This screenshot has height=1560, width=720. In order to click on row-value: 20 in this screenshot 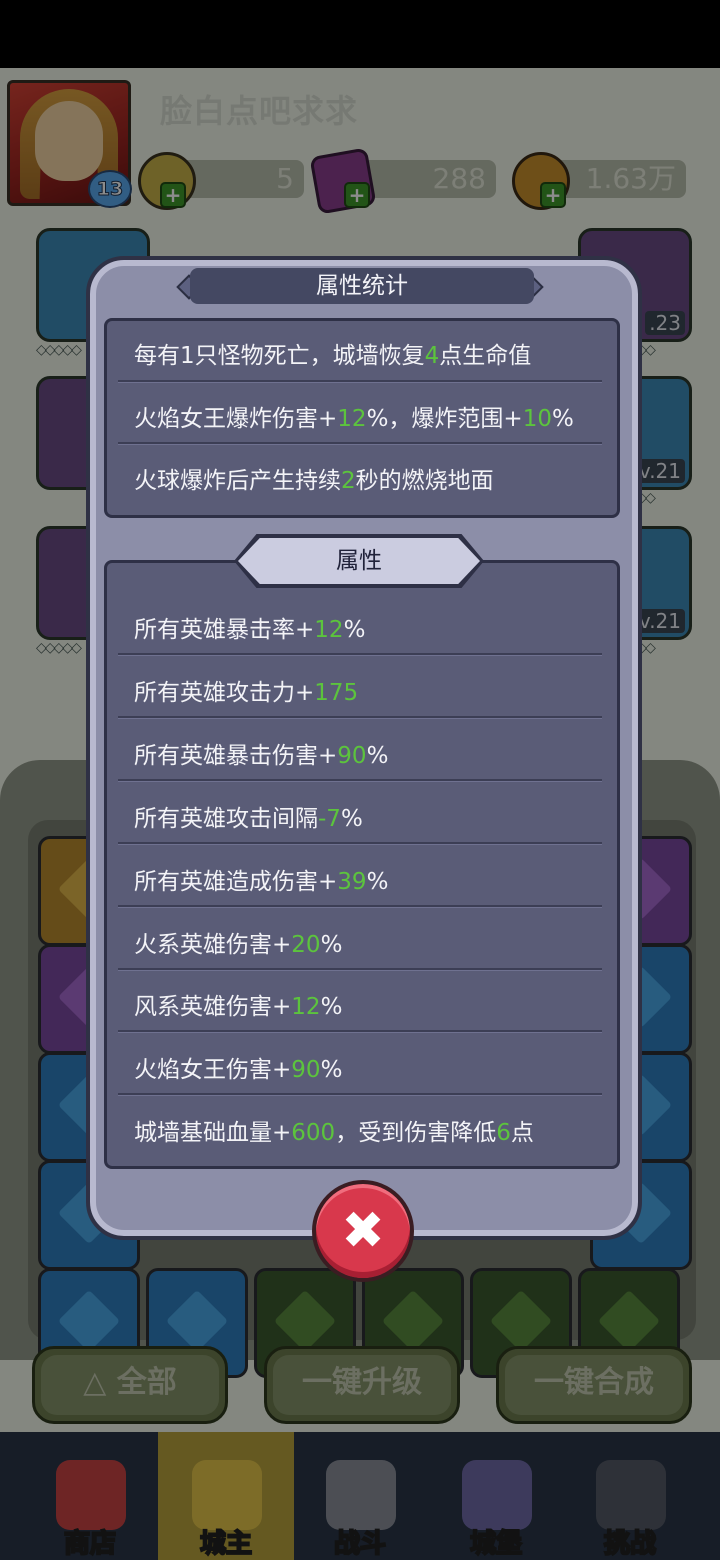, I will do `click(306, 945)`.